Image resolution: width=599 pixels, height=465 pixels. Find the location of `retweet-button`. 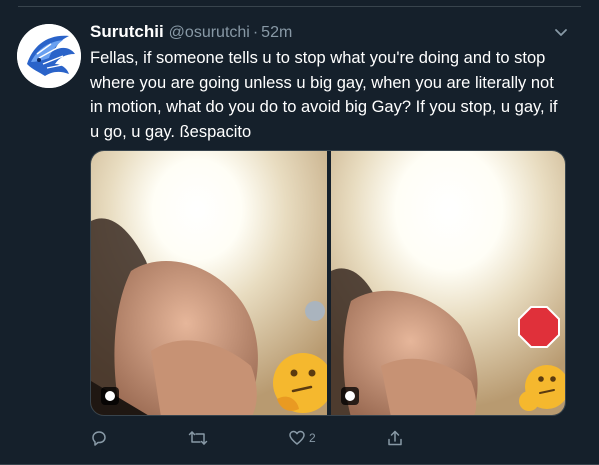

retweet-button is located at coordinates (199, 438).